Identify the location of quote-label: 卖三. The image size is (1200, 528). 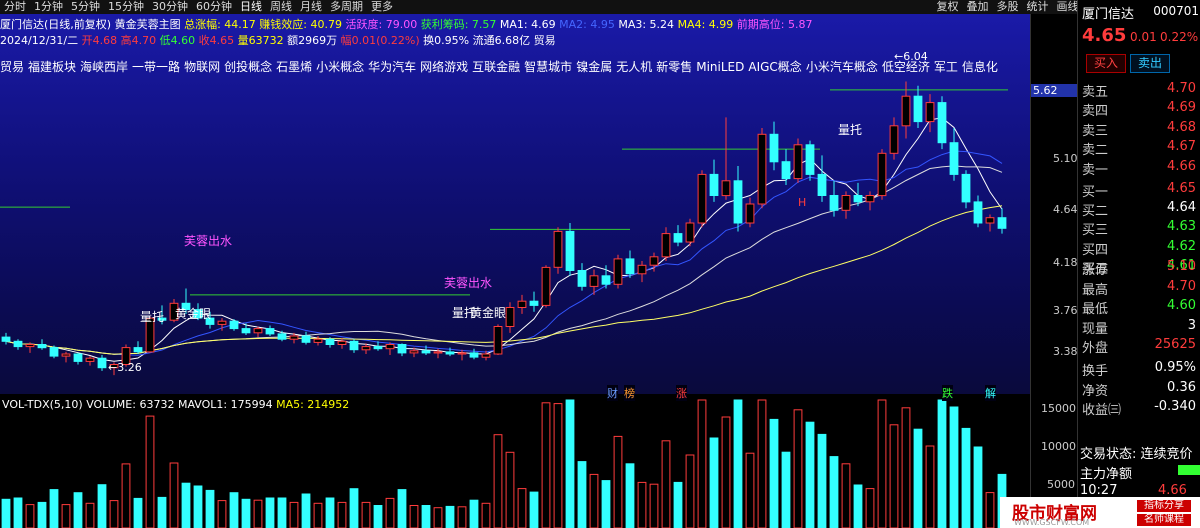
(1095, 131).